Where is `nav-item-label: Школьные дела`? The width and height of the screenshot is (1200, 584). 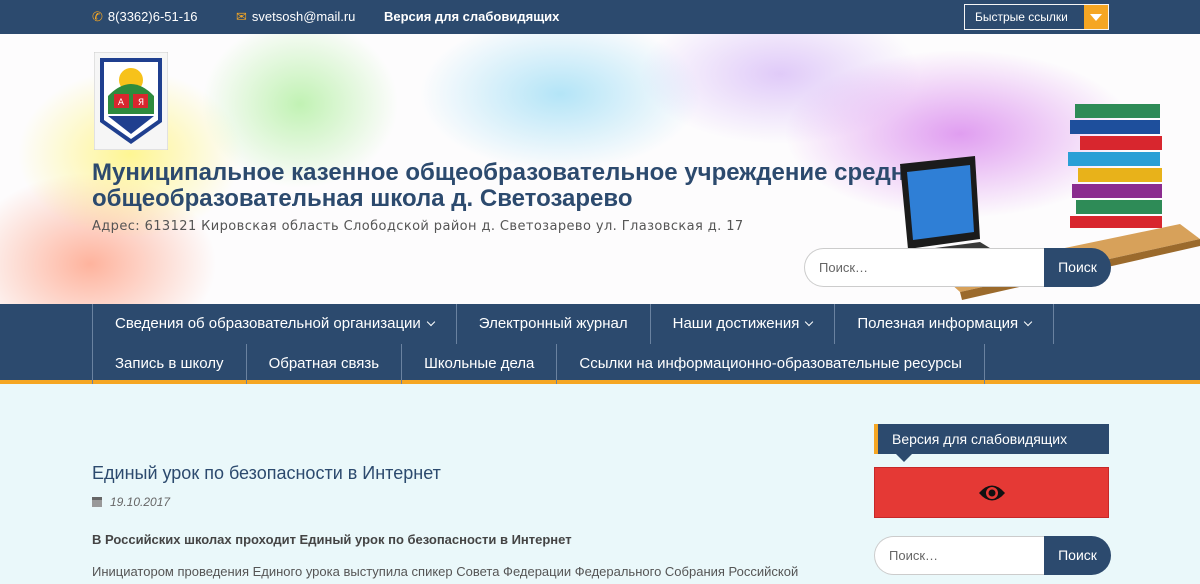
nav-item-label: Школьные дела is located at coordinates (479, 363).